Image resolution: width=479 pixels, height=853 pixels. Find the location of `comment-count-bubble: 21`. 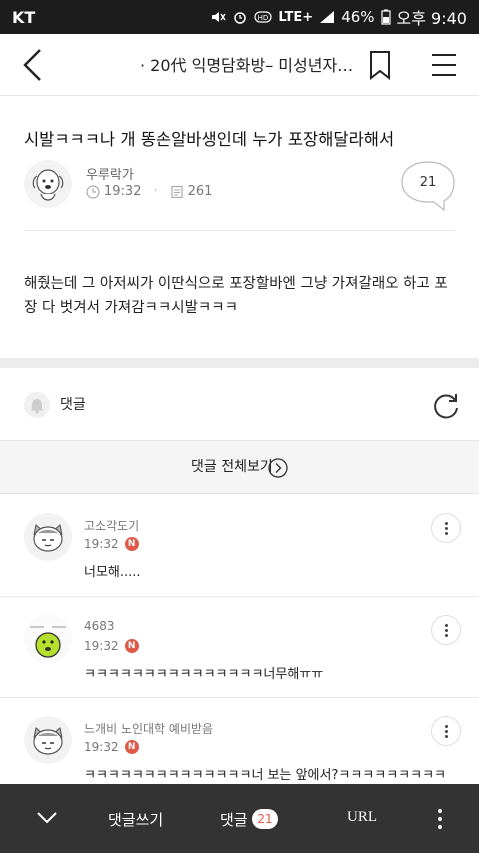

comment-count-bubble: 21 is located at coordinates (428, 186).